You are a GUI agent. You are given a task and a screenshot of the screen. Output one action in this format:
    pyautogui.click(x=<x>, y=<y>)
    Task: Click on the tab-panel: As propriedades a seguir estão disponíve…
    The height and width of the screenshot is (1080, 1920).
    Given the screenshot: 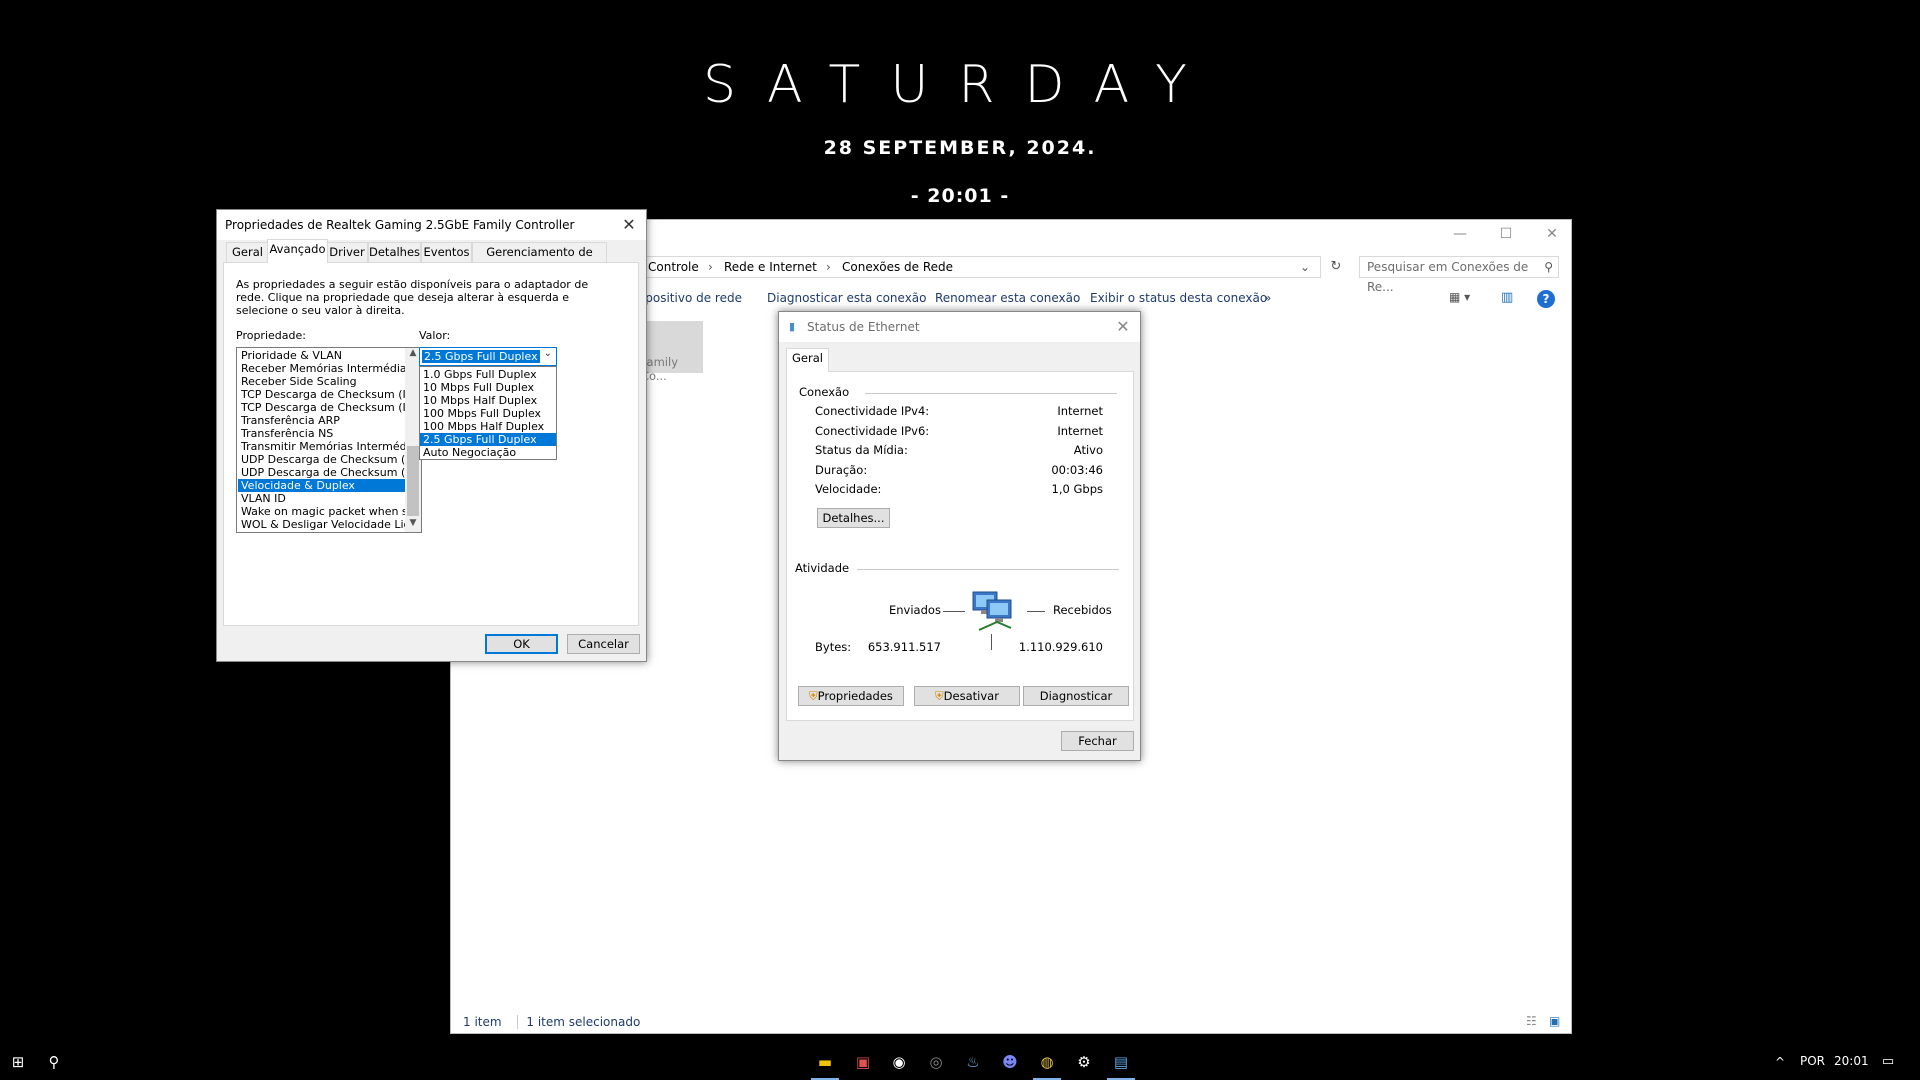 What is the action you would take?
    pyautogui.click(x=431, y=444)
    